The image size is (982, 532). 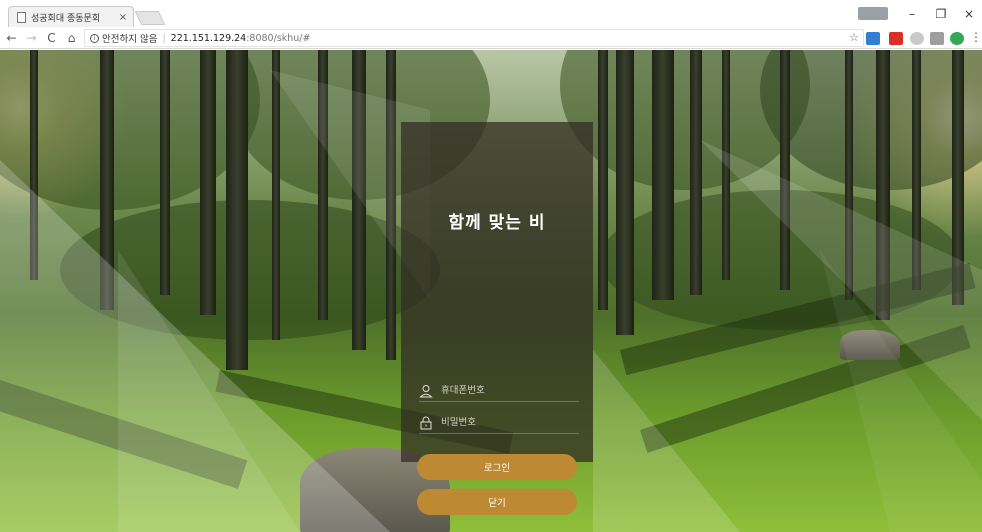 I want to click on home-button: ⌂, so click(x=71, y=38).